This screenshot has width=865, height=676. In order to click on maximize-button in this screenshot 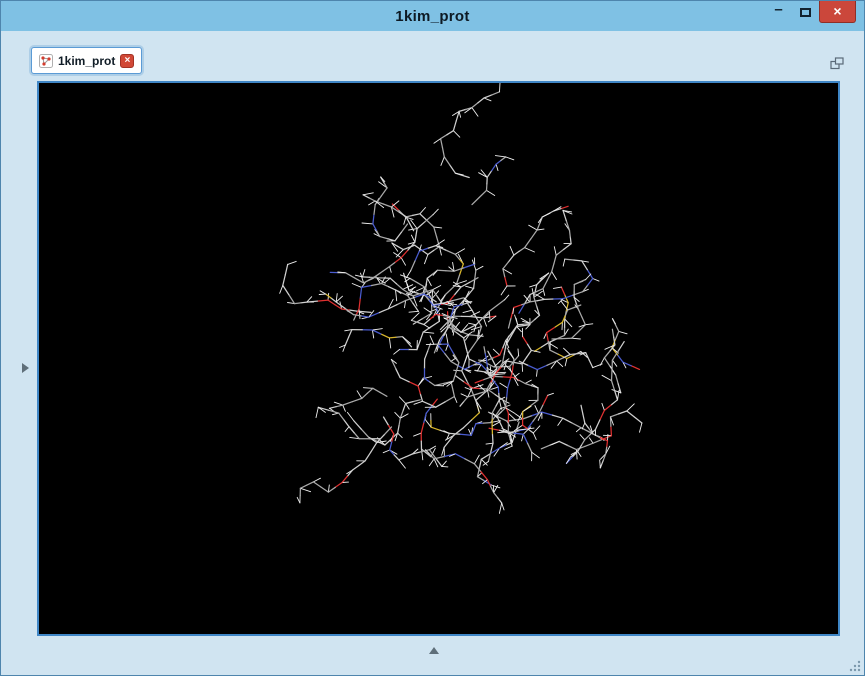, I will do `click(805, 12)`.